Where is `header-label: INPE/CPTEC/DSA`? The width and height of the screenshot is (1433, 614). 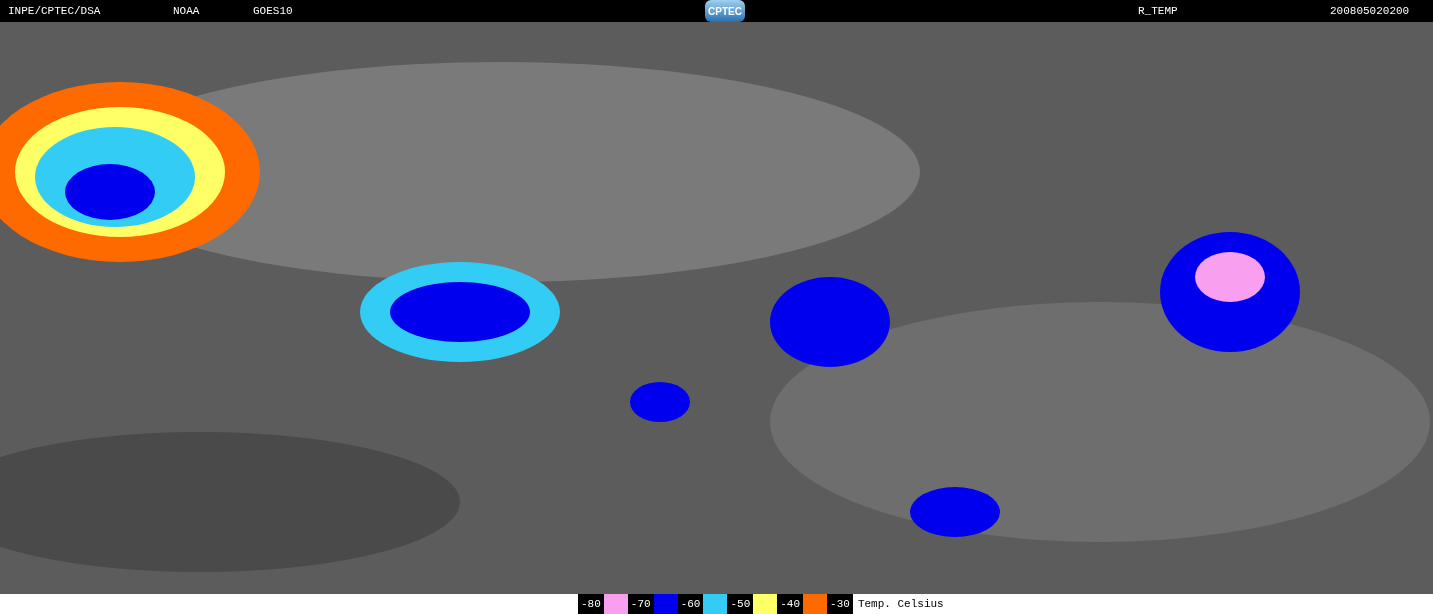
header-label: INPE/CPTEC/DSA is located at coordinates (55, 11).